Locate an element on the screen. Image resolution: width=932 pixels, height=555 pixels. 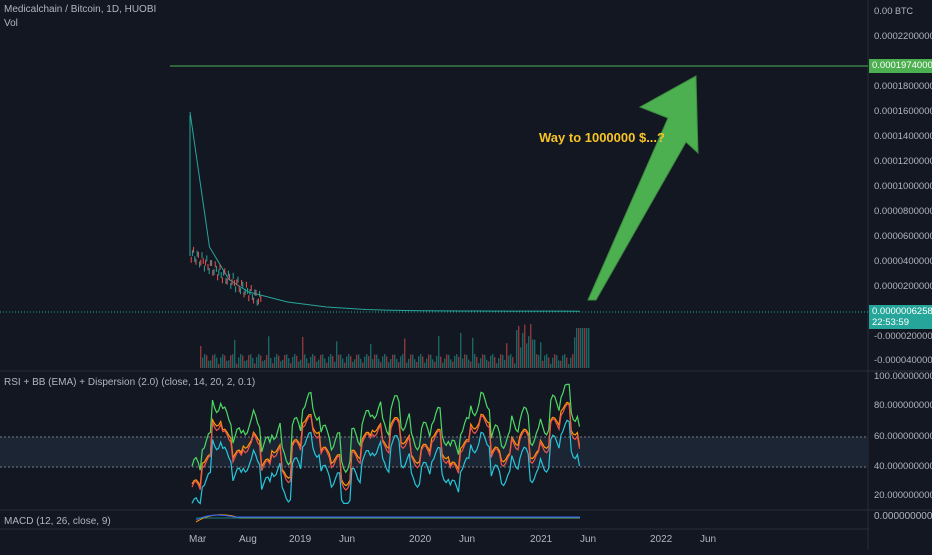
hline-price-label: 0.0001974000 is located at coordinates (902, 65).